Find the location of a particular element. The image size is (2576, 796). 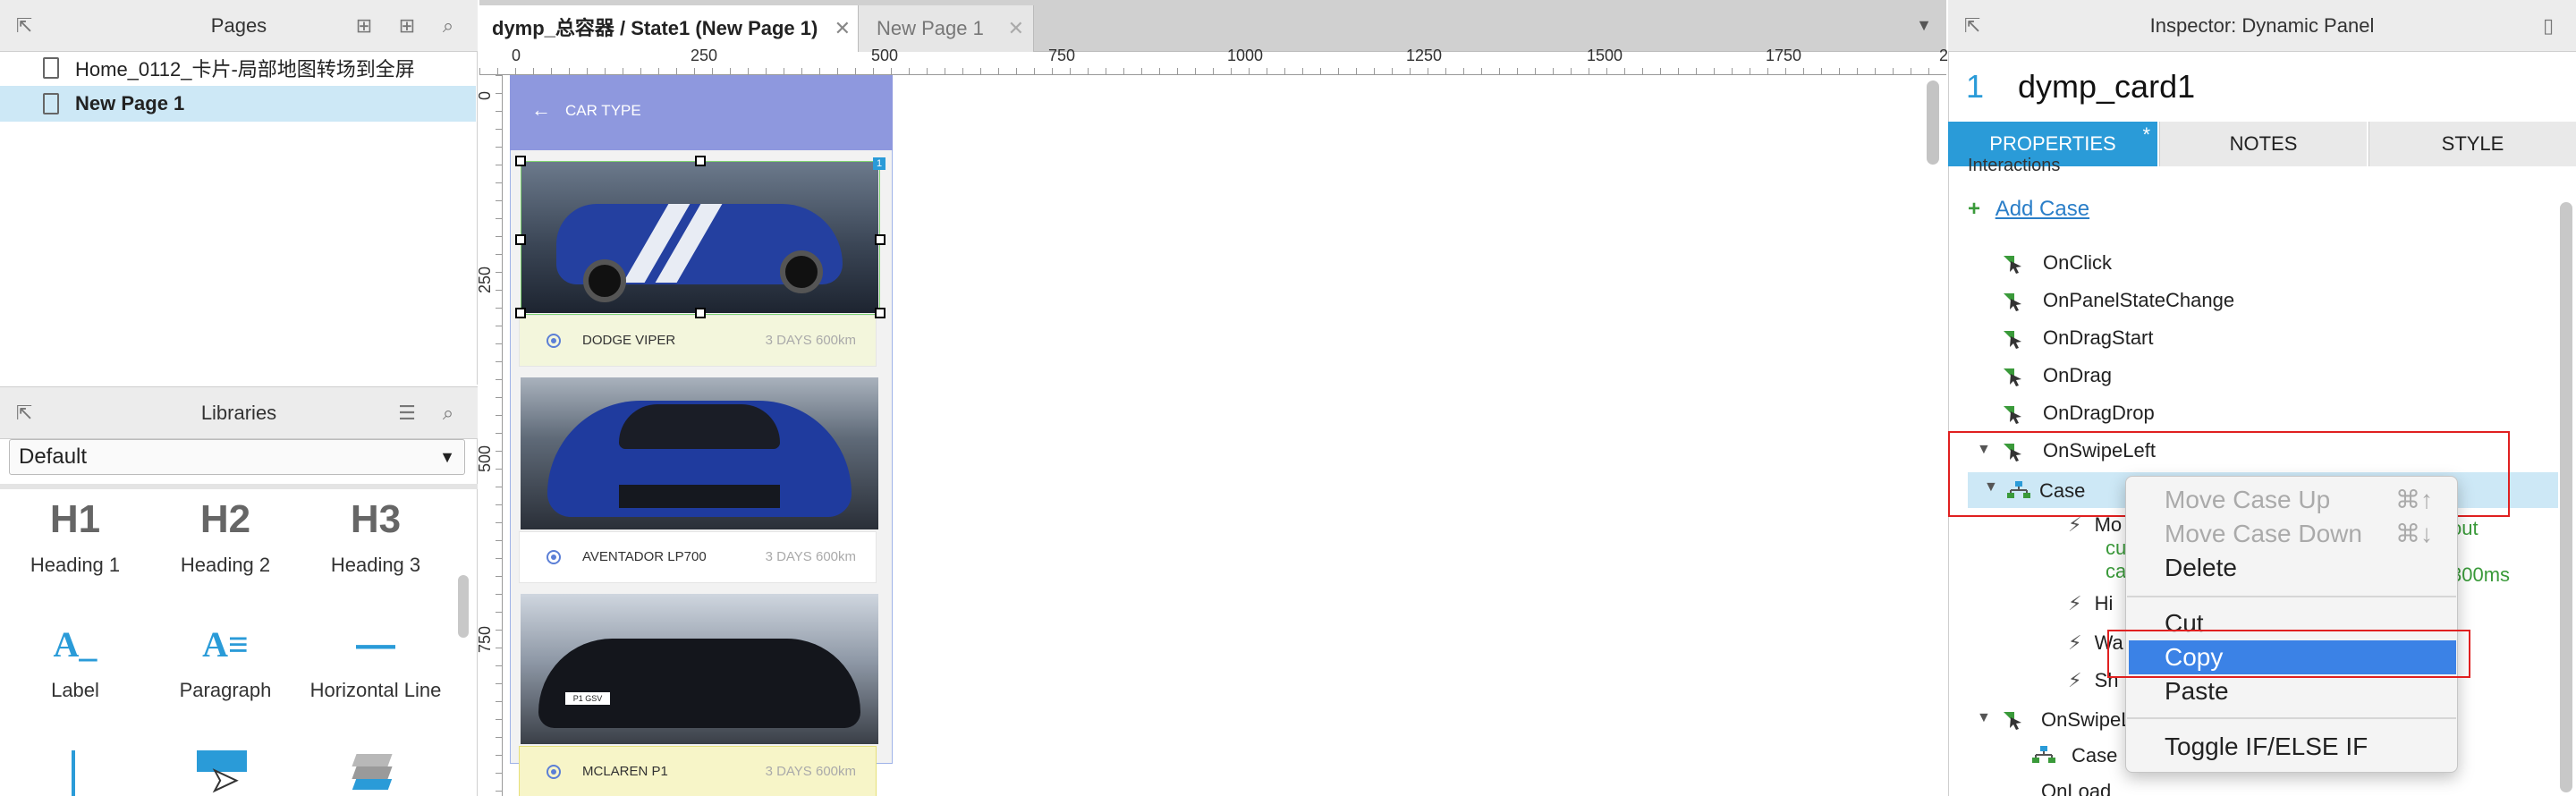

back-arrow-icon: ← is located at coordinates (541, 110).